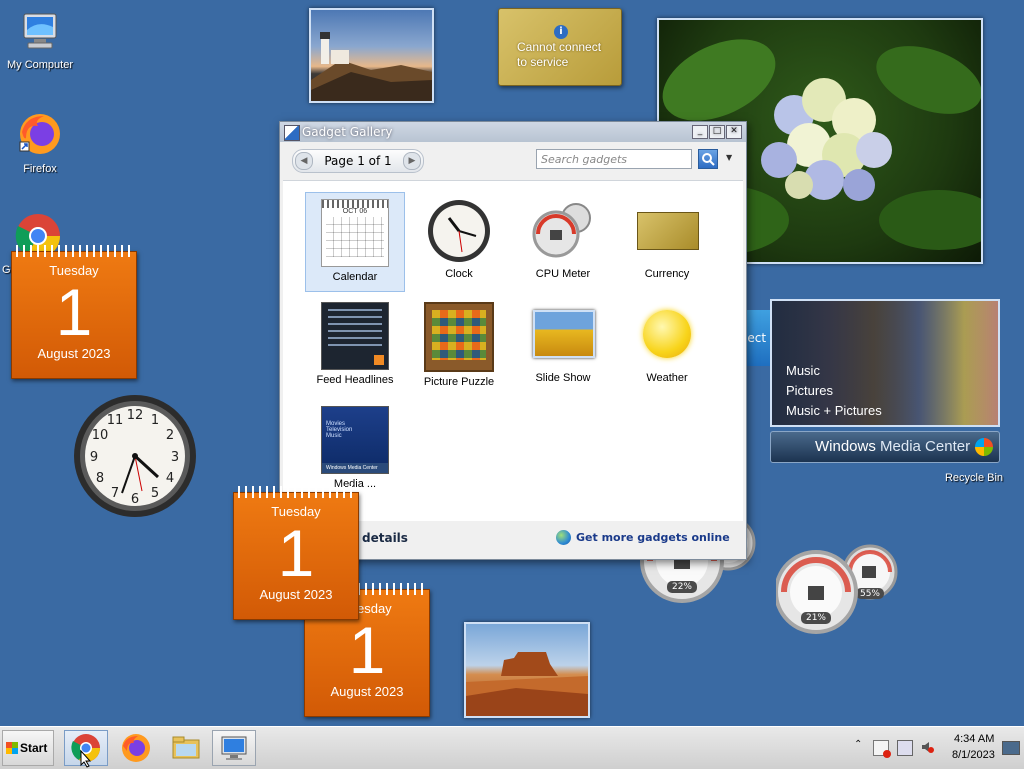 This screenshot has width=1024, height=769. Describe the element at coordinates (115, 493) in the screenshot. I see `svg-text: 7` at that location.